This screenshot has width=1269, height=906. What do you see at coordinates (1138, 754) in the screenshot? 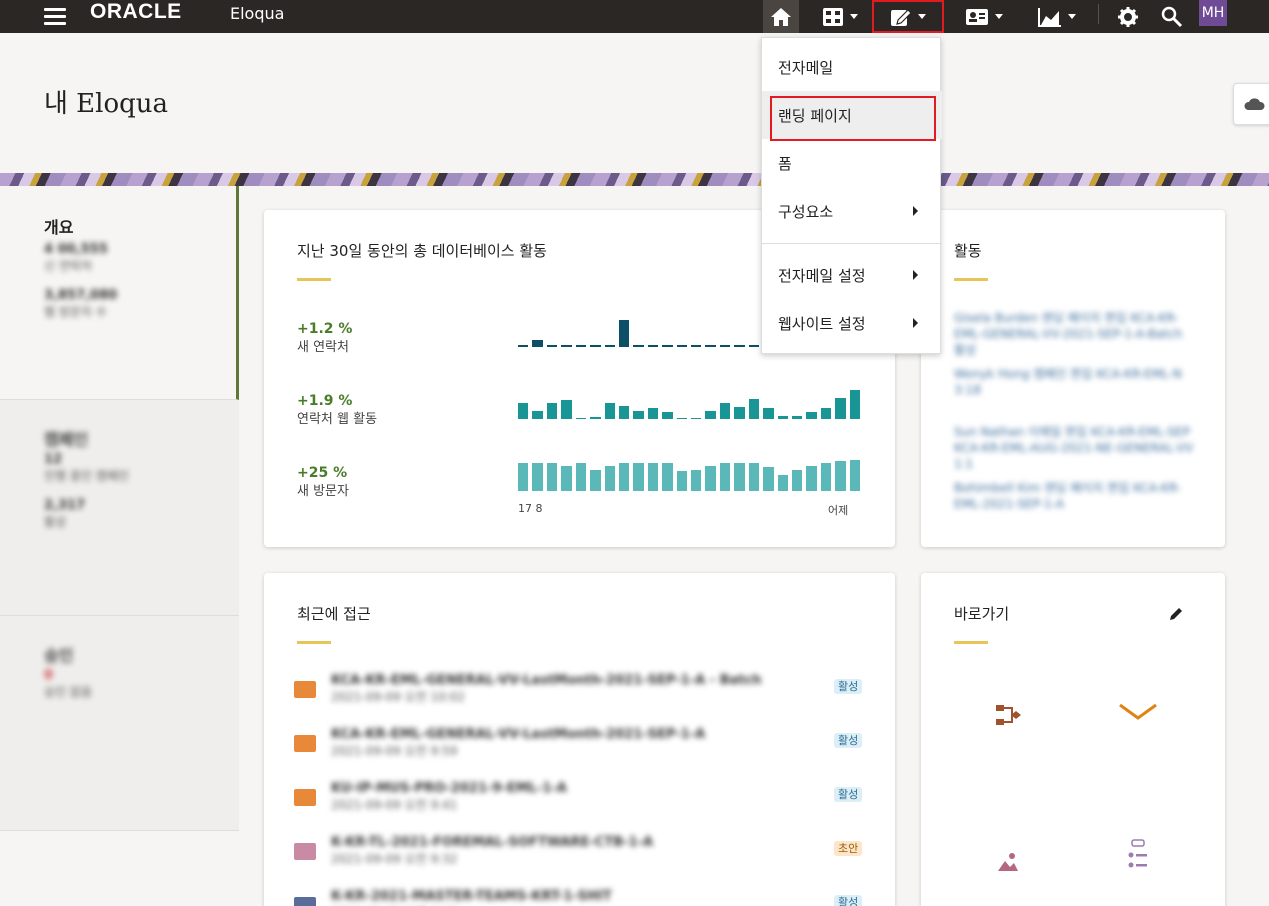
I see `shortcut-label: 전자메일` at bounding box center [1138, 754].